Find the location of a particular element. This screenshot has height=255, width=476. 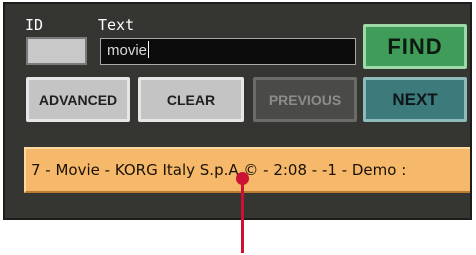

find-button: FIND is located at coordinates (415, 46).